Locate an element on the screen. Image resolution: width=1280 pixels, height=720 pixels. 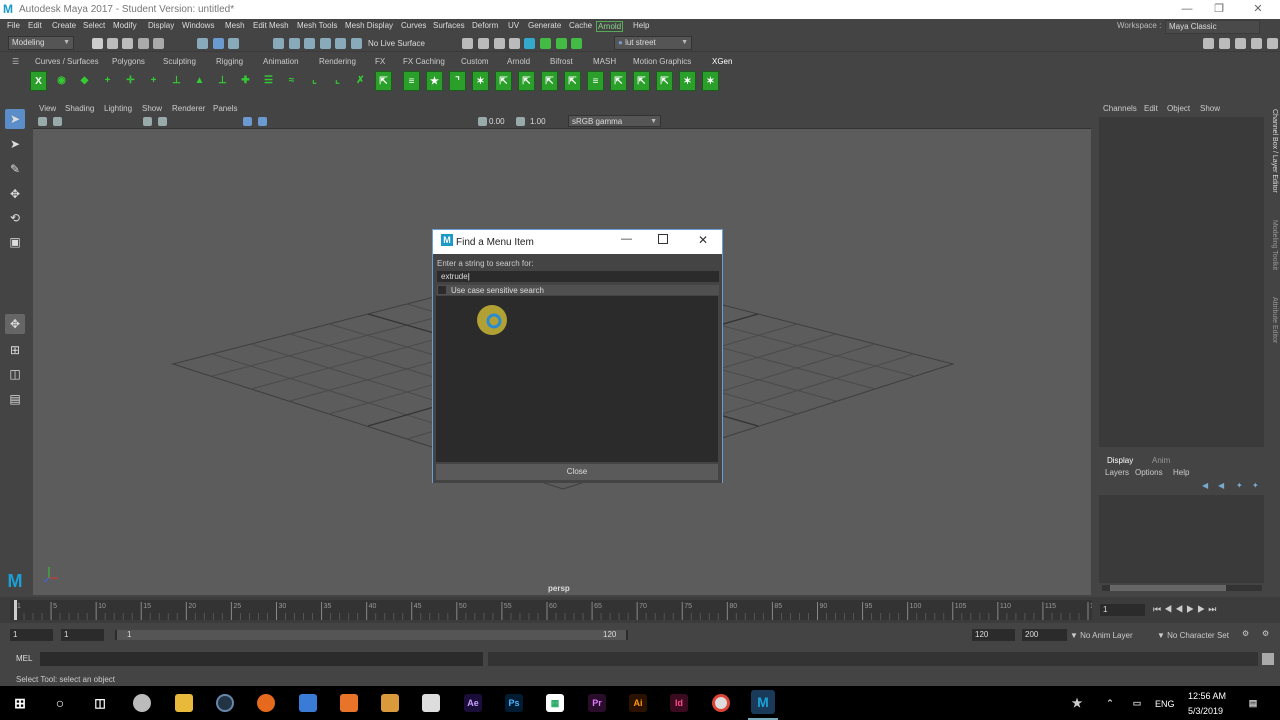
battery-icon: ▭ is located at coordinates (1137, 703).